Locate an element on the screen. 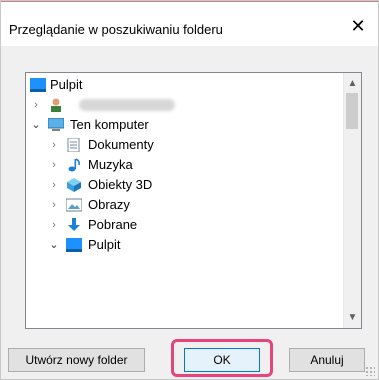 The width and height of the screenshot is (379, 380). cancel-button: Anuluj is located at coordinates (327, 360).